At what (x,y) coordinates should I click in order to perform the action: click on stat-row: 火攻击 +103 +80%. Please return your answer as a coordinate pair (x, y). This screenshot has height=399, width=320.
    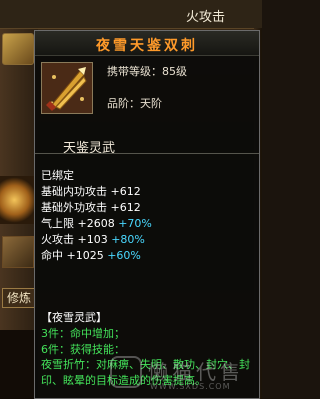
    Looking at the image, I should click on (93, 239).